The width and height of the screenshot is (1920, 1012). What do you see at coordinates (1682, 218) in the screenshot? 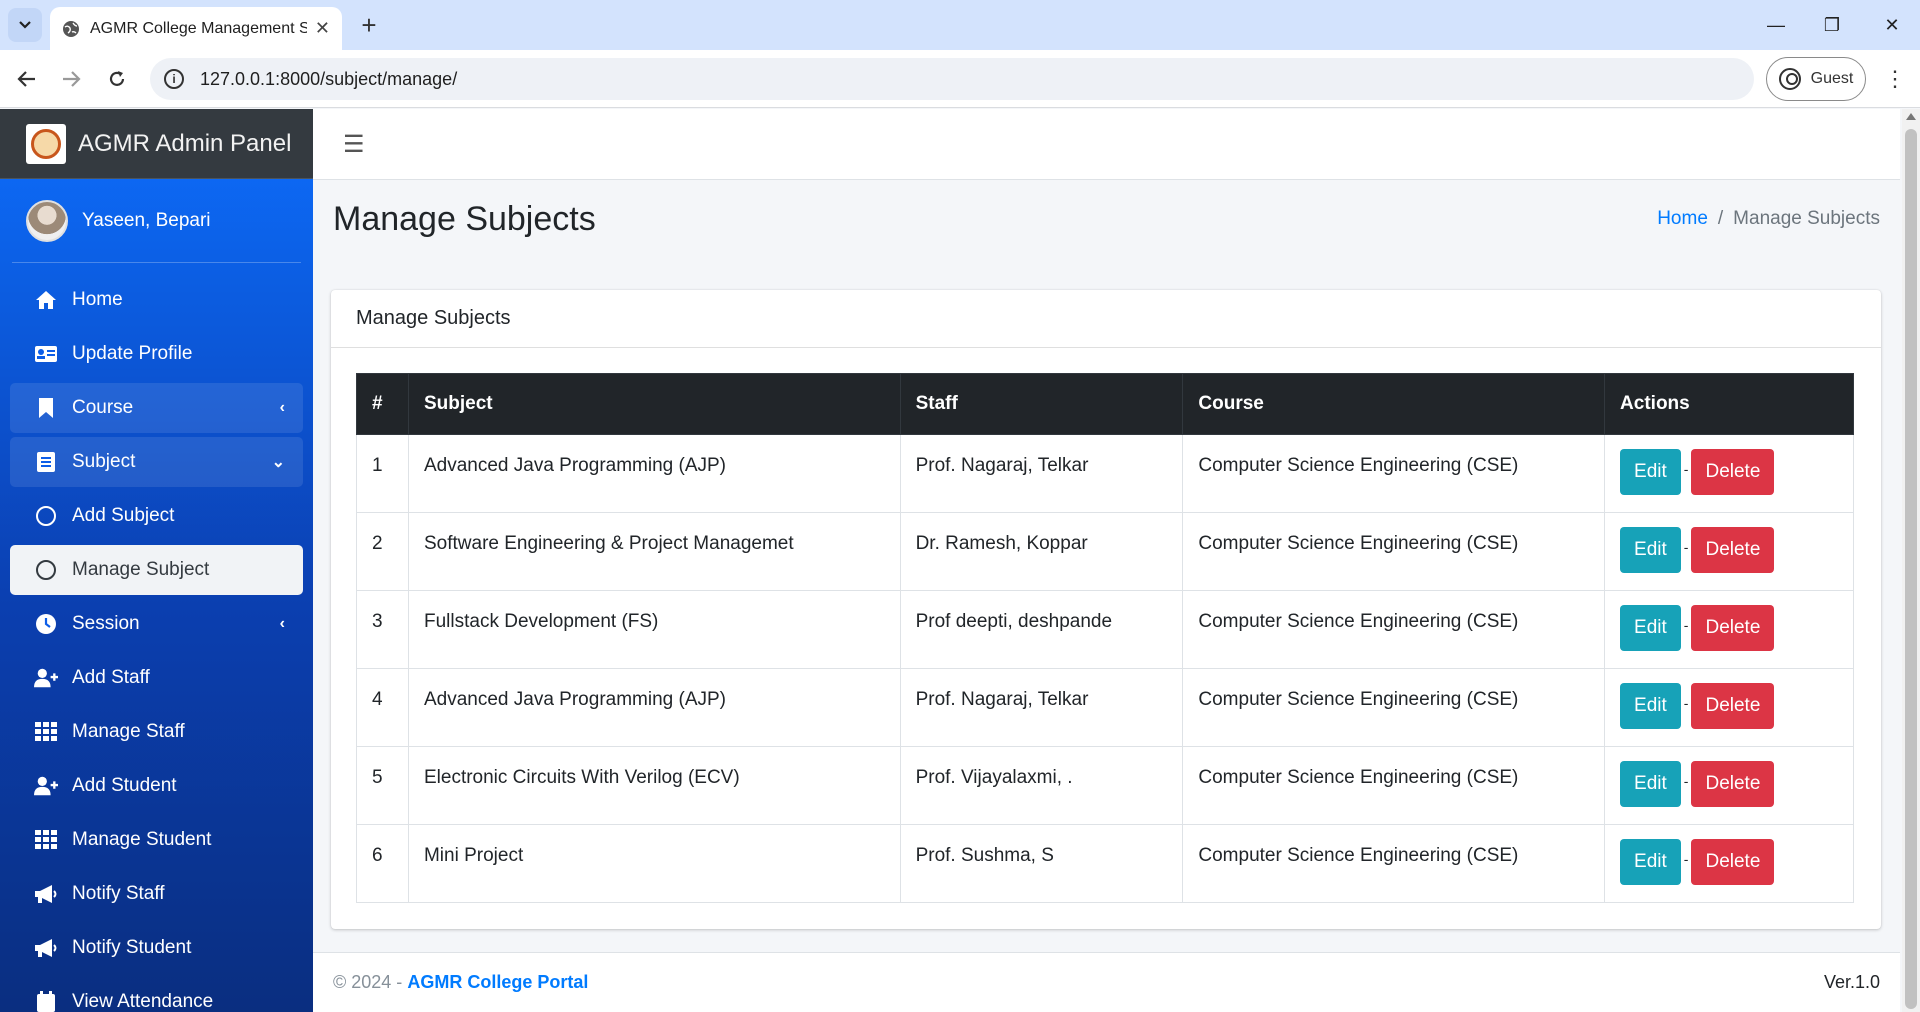
I see `breadcrumb-home-link: Home` at bounding box center [1682, 218].